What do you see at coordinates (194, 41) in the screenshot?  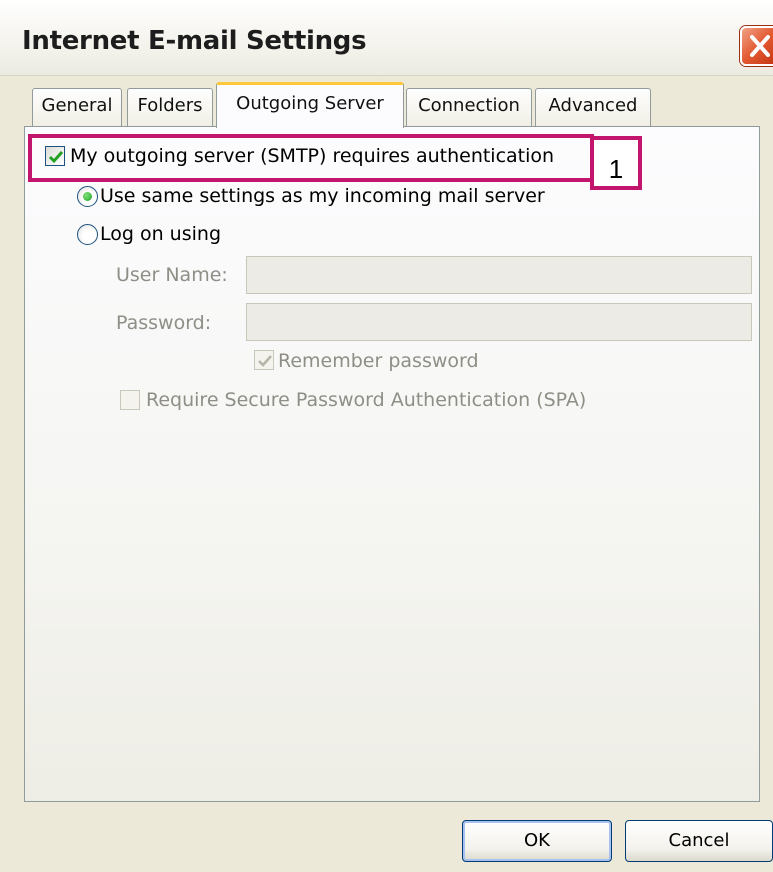 I see `window-title: Internet E-mail Settings` at bounding box center [194, 41].